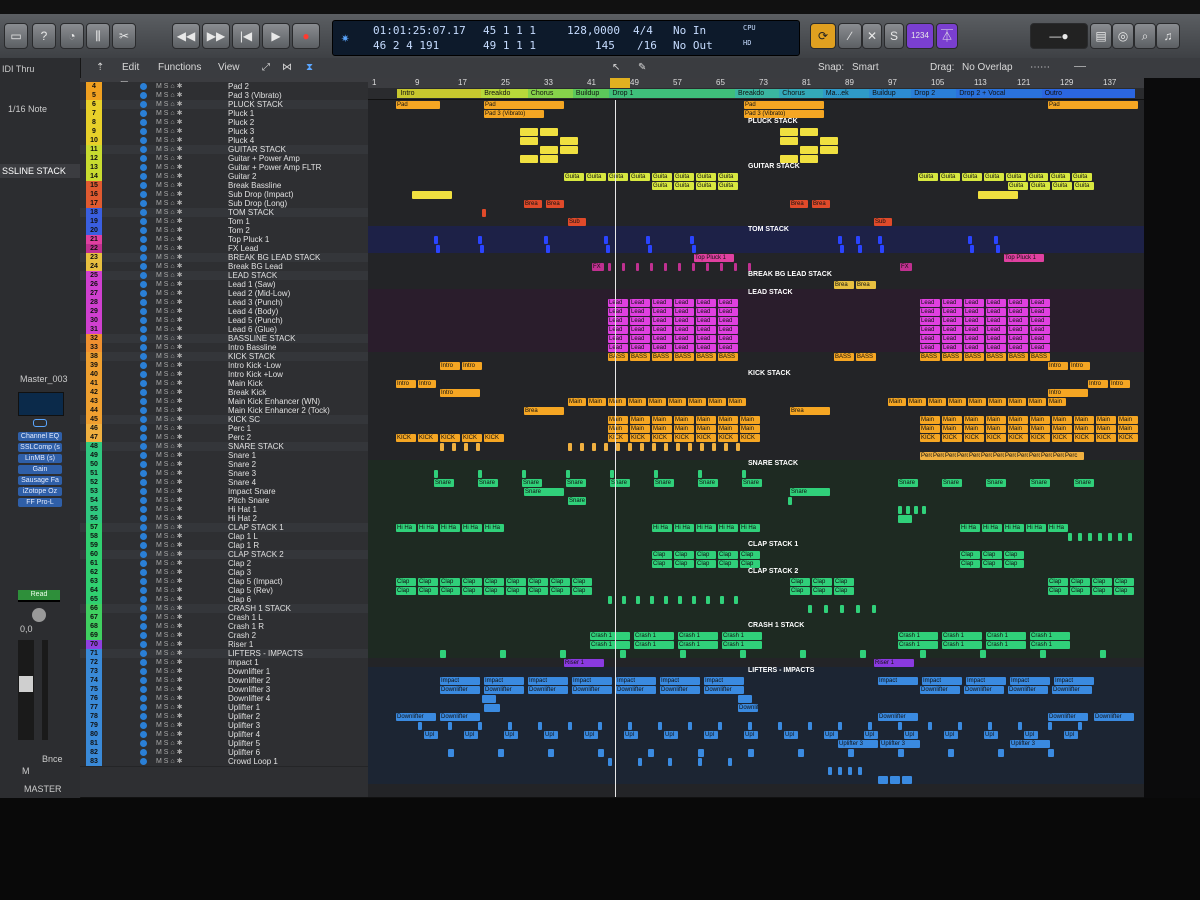 This screenshot has height=900, width=1200. I want to click on track-name: Uplifter 5, so click(244, 743).